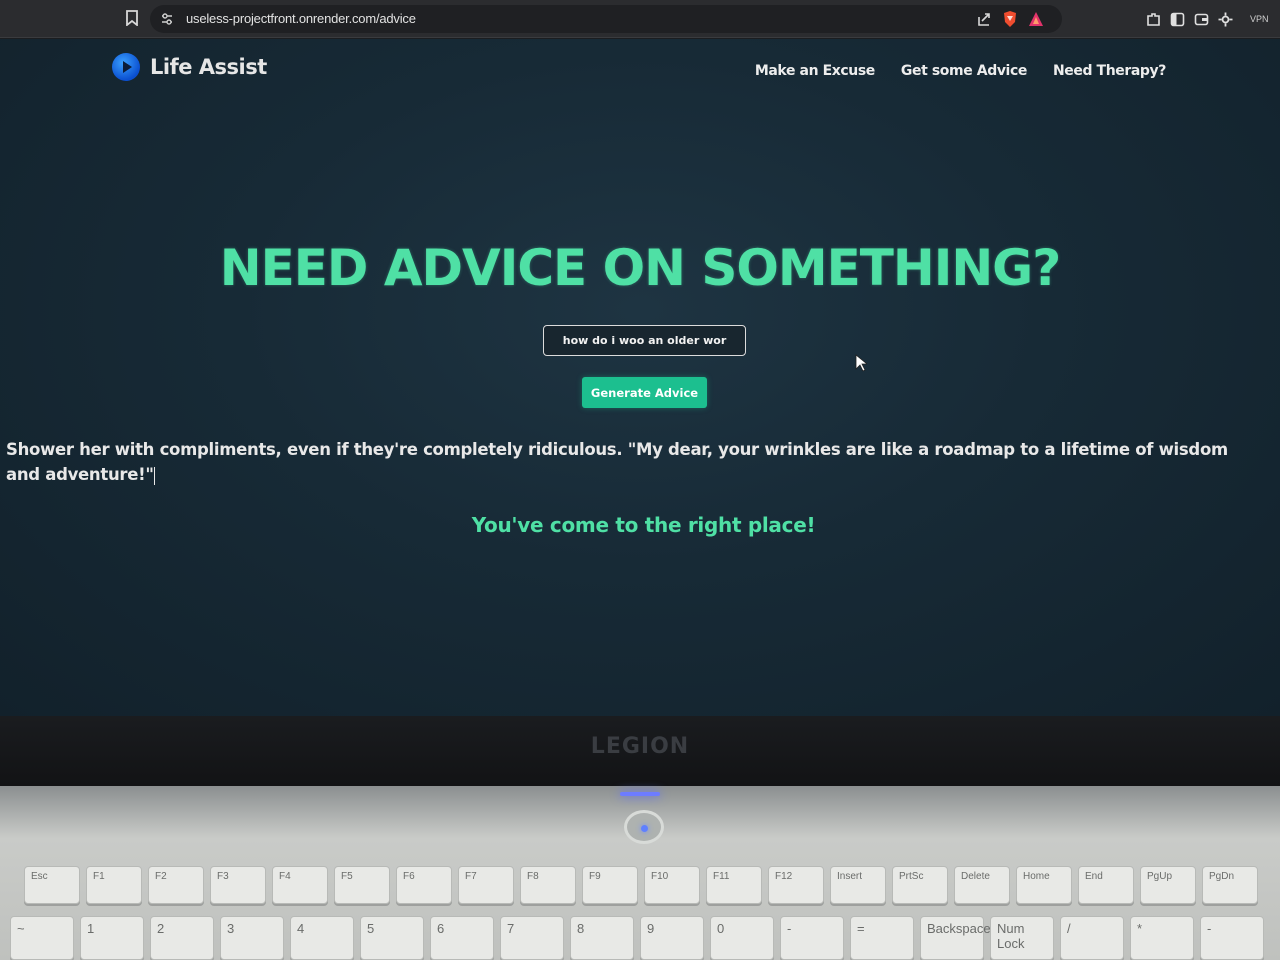 The width and height of the screenshot is (1280, 960). Describe the element at coordinates (1201, 19) in the screenshot. I see `wallet-icon` at that location.